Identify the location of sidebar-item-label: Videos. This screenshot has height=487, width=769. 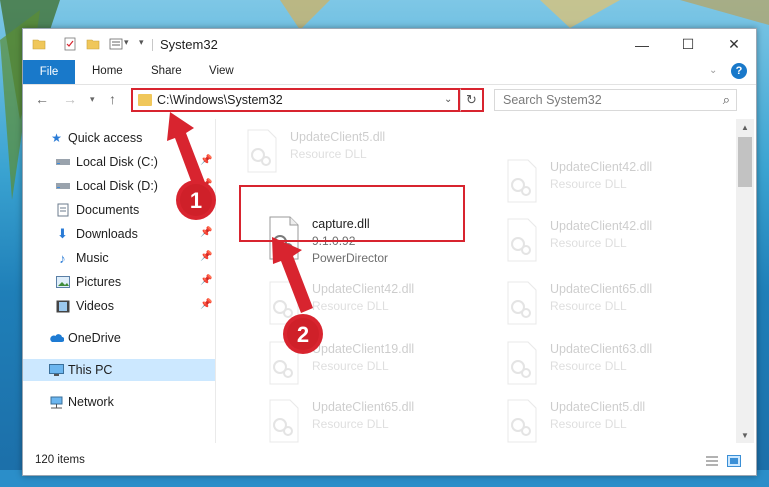
(95, 306).